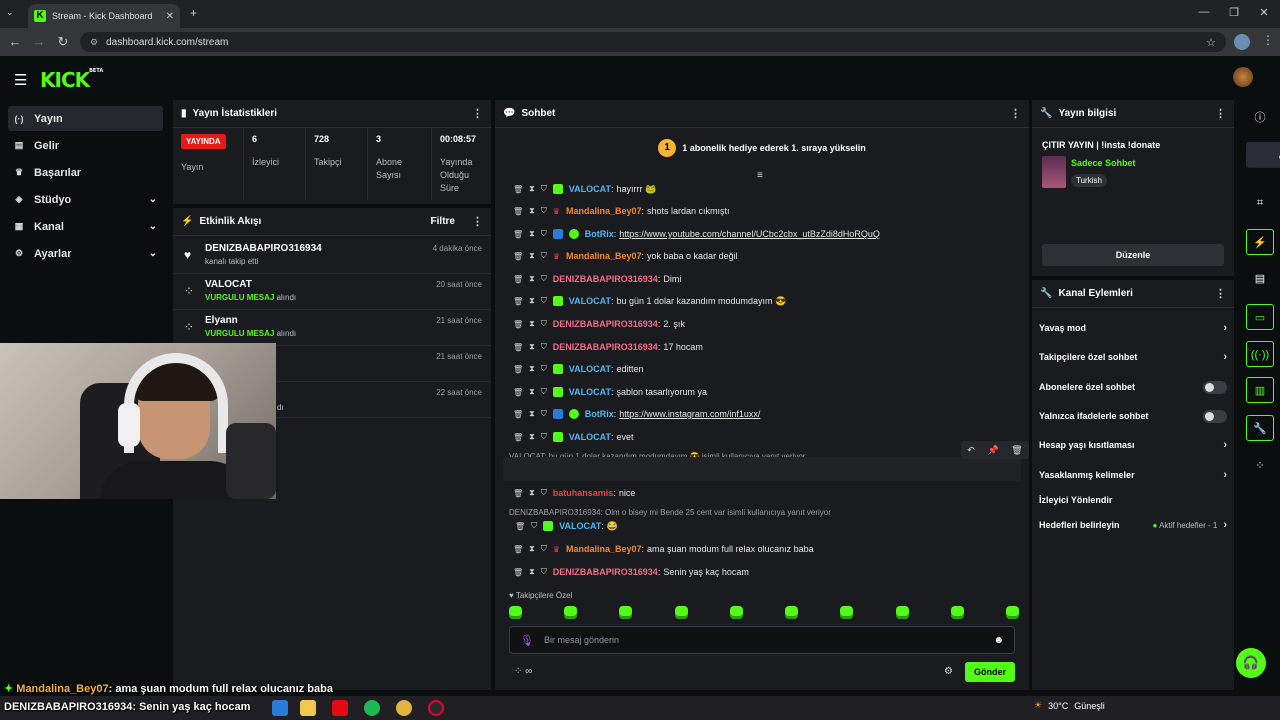  I want to click on channel-action-row: Yalnızca ifadelerle sohbet, so click(1133, 416).